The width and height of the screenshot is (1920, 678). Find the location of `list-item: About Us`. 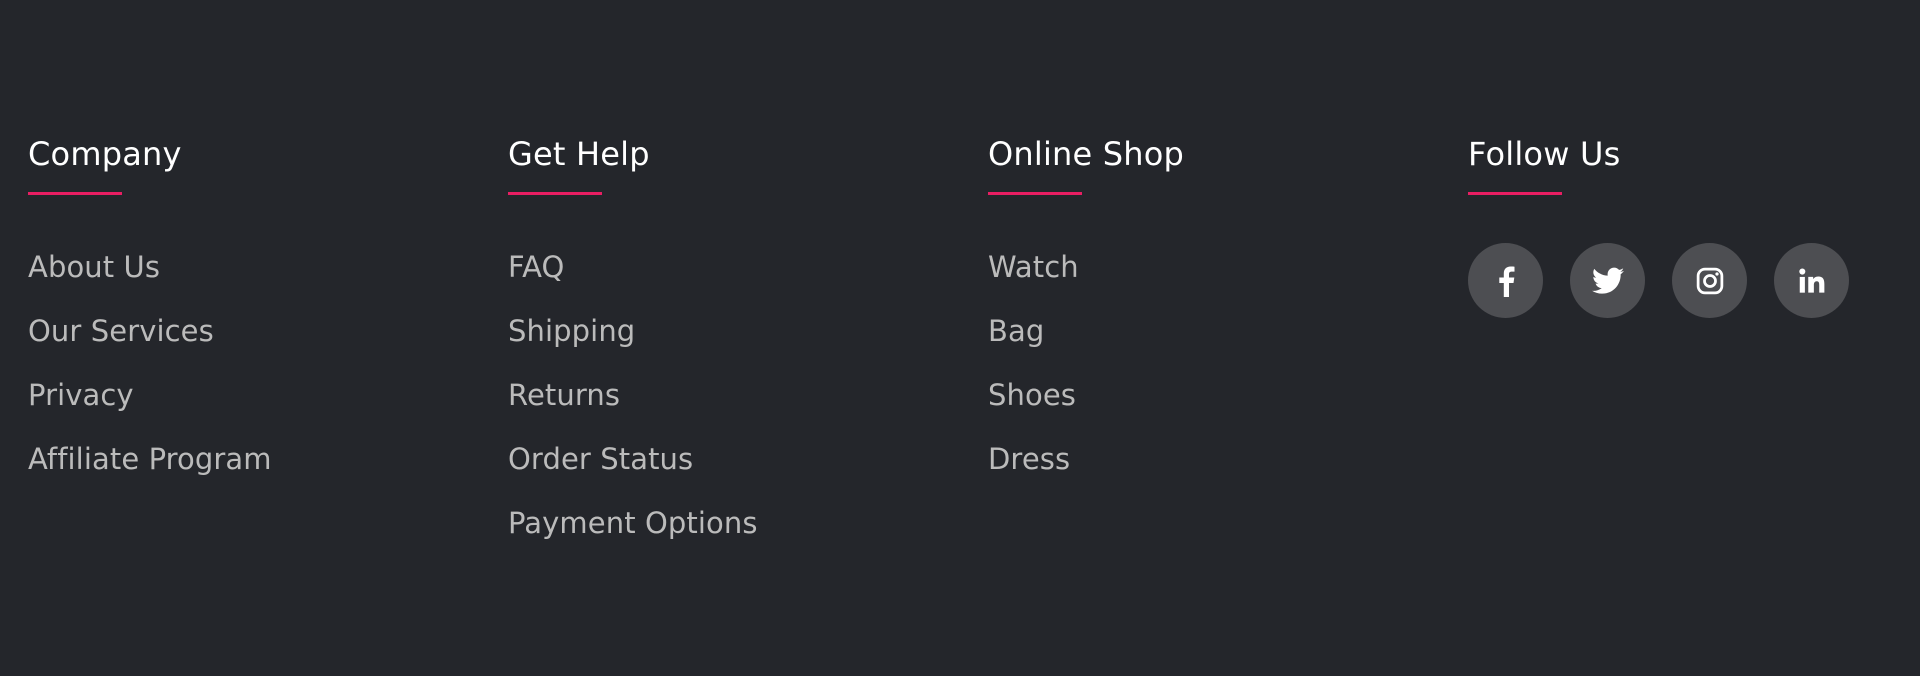

list-item: About Us is located at coordinates (258, 279).